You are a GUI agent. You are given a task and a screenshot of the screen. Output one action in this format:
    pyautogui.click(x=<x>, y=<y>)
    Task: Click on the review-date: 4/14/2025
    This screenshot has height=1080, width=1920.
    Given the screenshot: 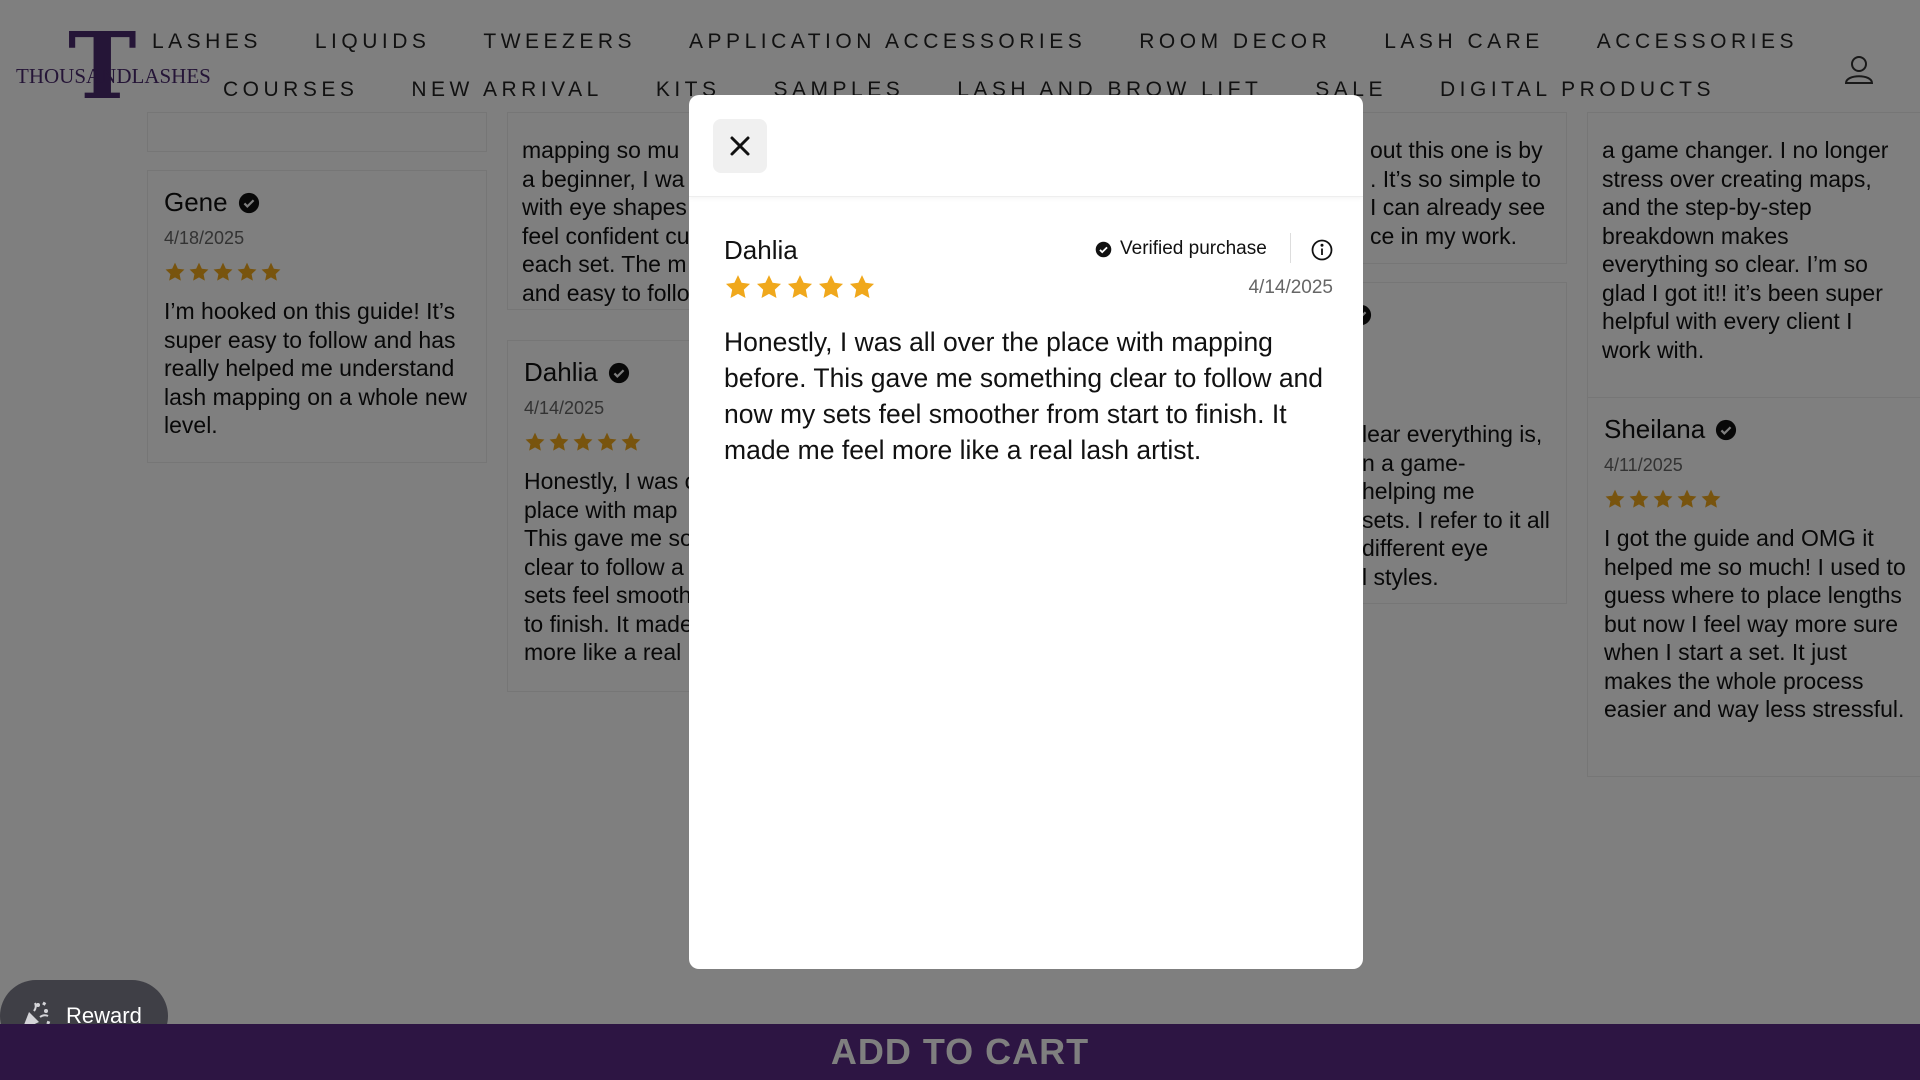 What is the action you would take?
    pyautogui.click(x=1290, y=287)
    